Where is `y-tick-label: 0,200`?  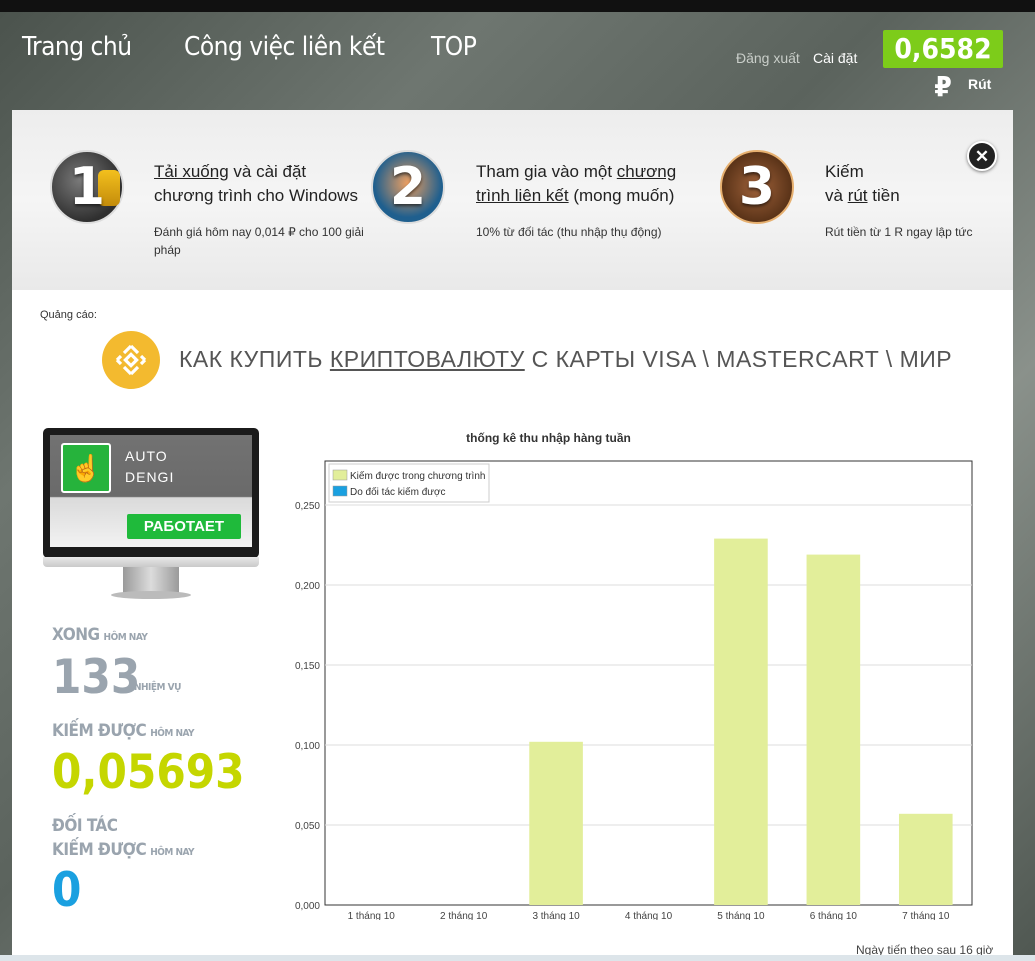 y-tick-label: 0,200 is located at coordinates (307, 586).